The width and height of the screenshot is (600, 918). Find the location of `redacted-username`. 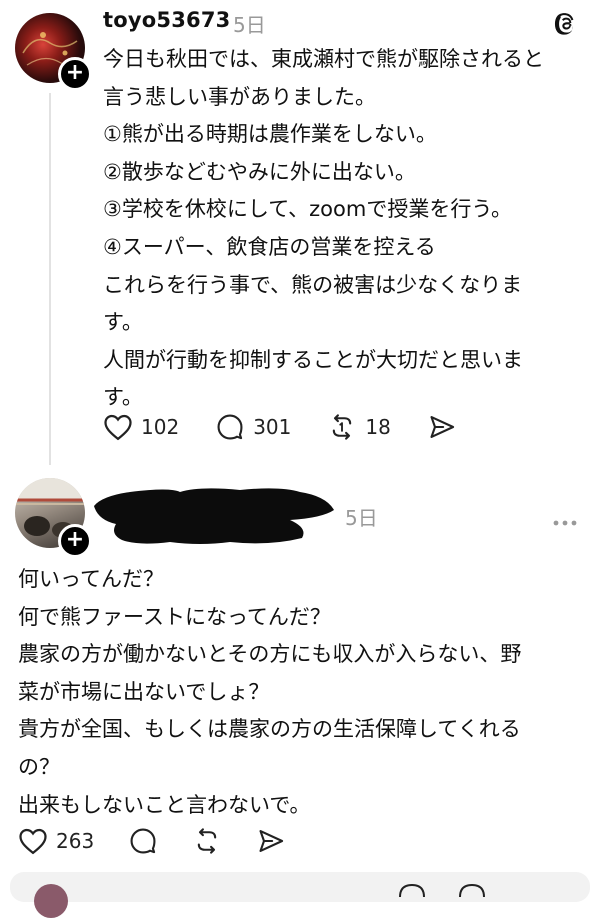

redacted-username is located at coordinates (216, 517).